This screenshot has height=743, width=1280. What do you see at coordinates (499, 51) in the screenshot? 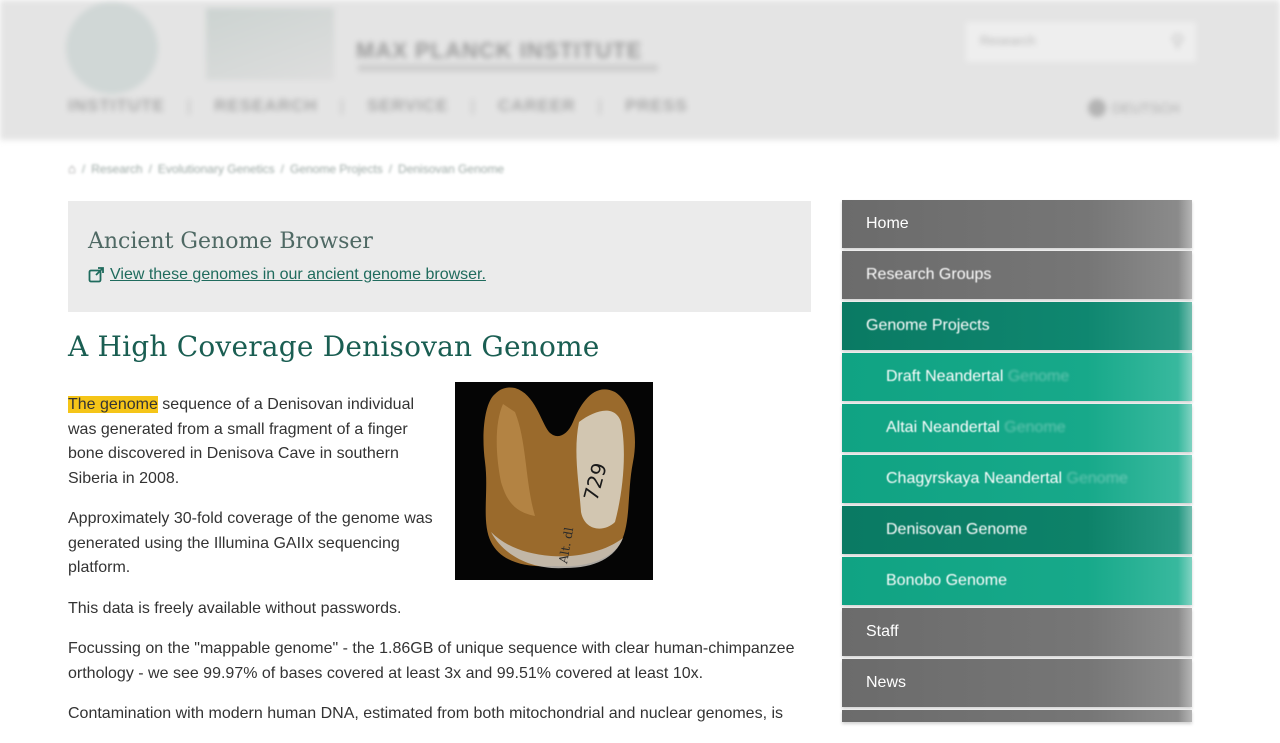
I see `institute-name: MAX PLANCK INSTITUTE` at bounding box center [499, 51].